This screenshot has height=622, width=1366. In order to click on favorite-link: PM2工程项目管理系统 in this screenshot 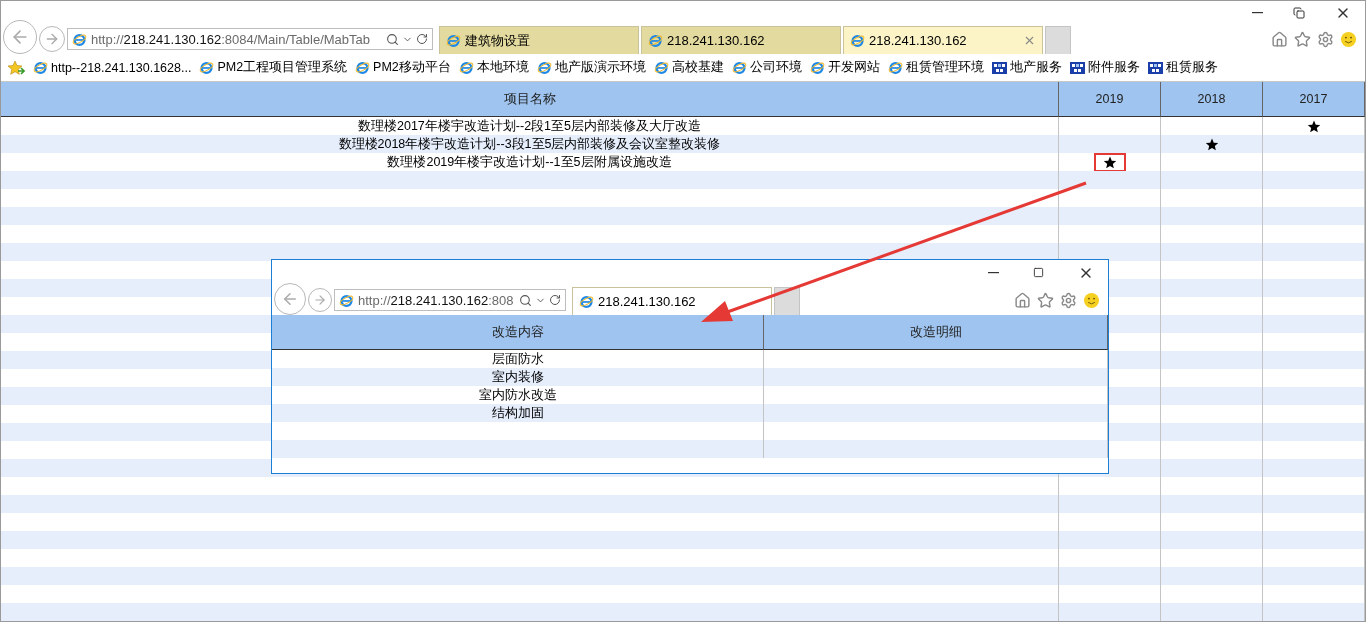, I will do `click(273, 68)`.